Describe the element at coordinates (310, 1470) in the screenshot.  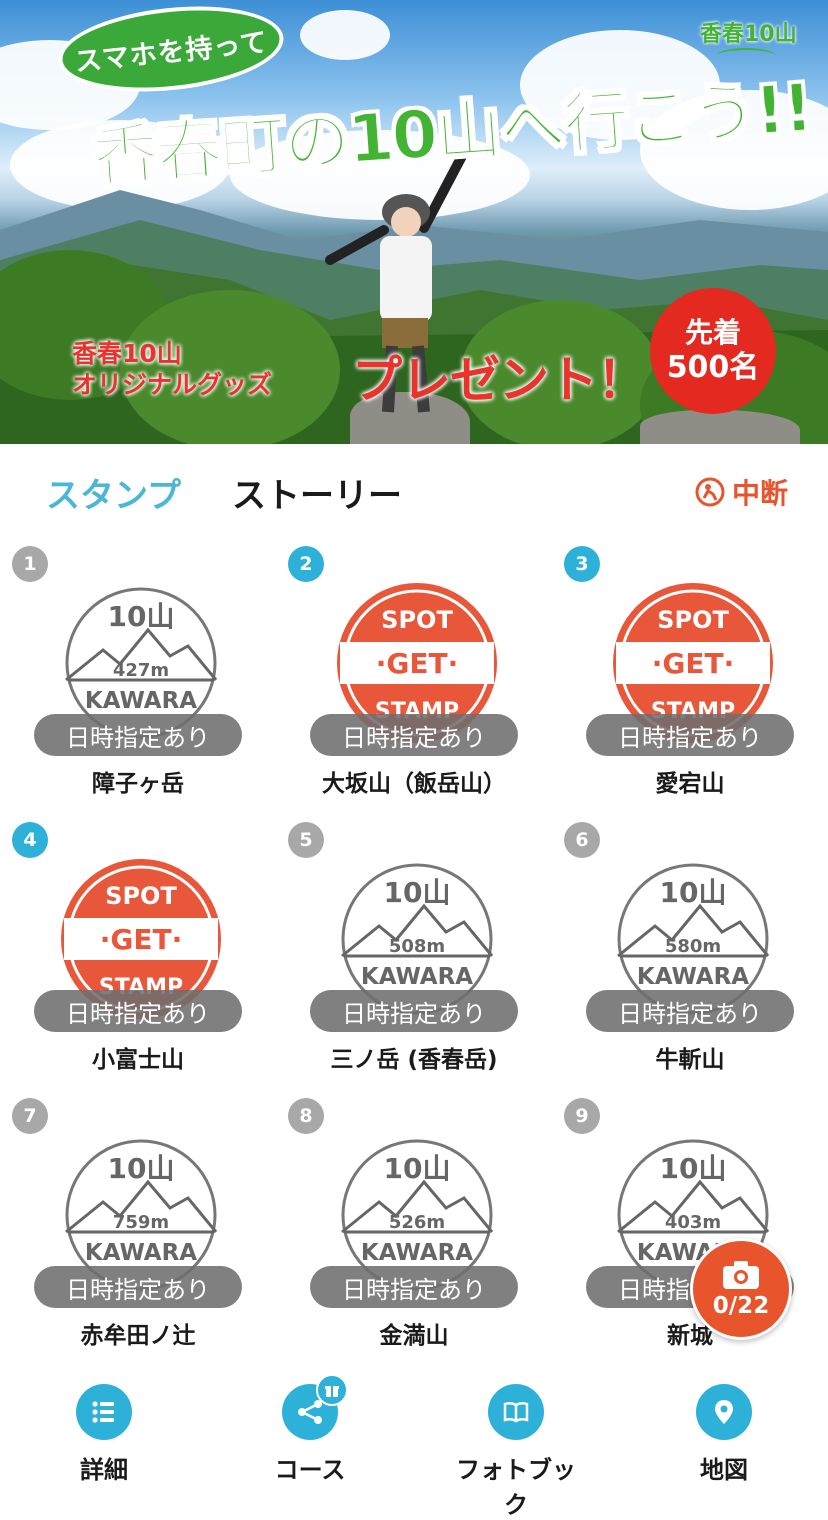
I see `nav-label: コース` at that location.